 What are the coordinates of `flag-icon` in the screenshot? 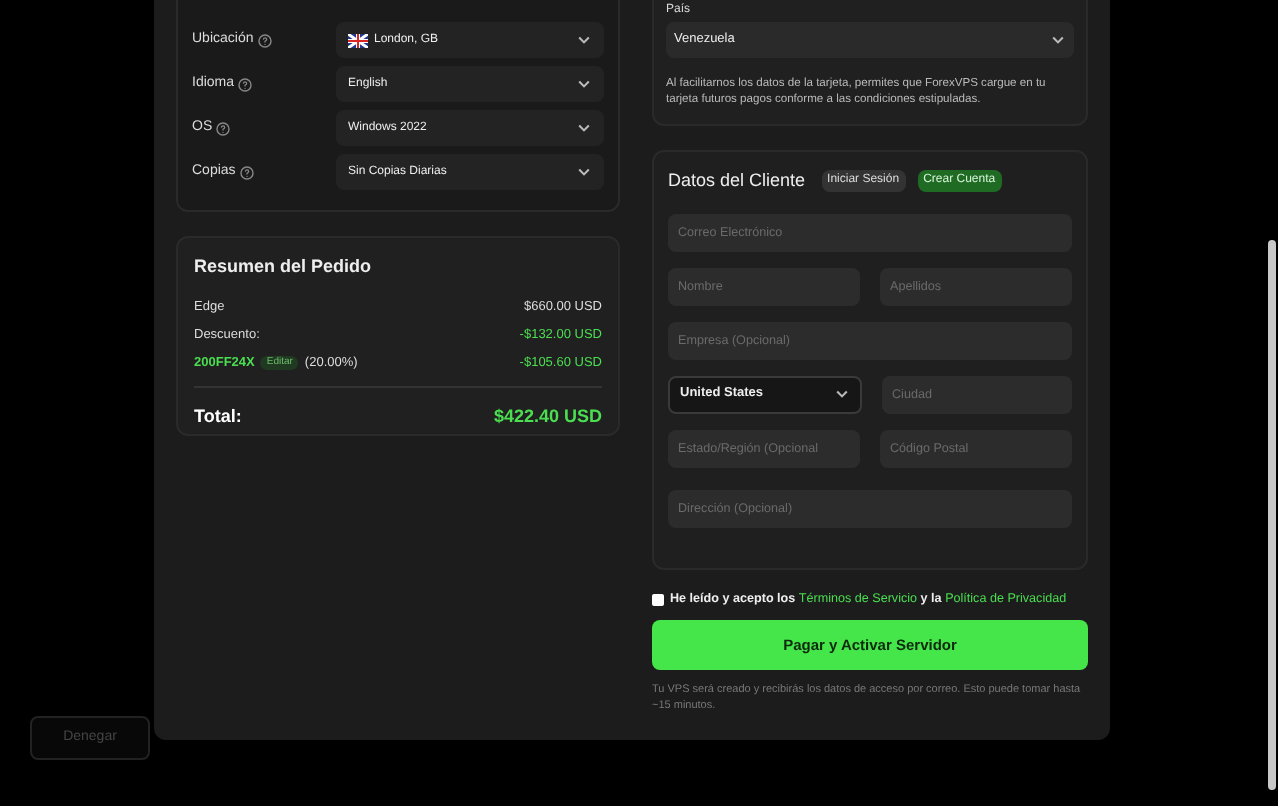 It's located at (358, 40).